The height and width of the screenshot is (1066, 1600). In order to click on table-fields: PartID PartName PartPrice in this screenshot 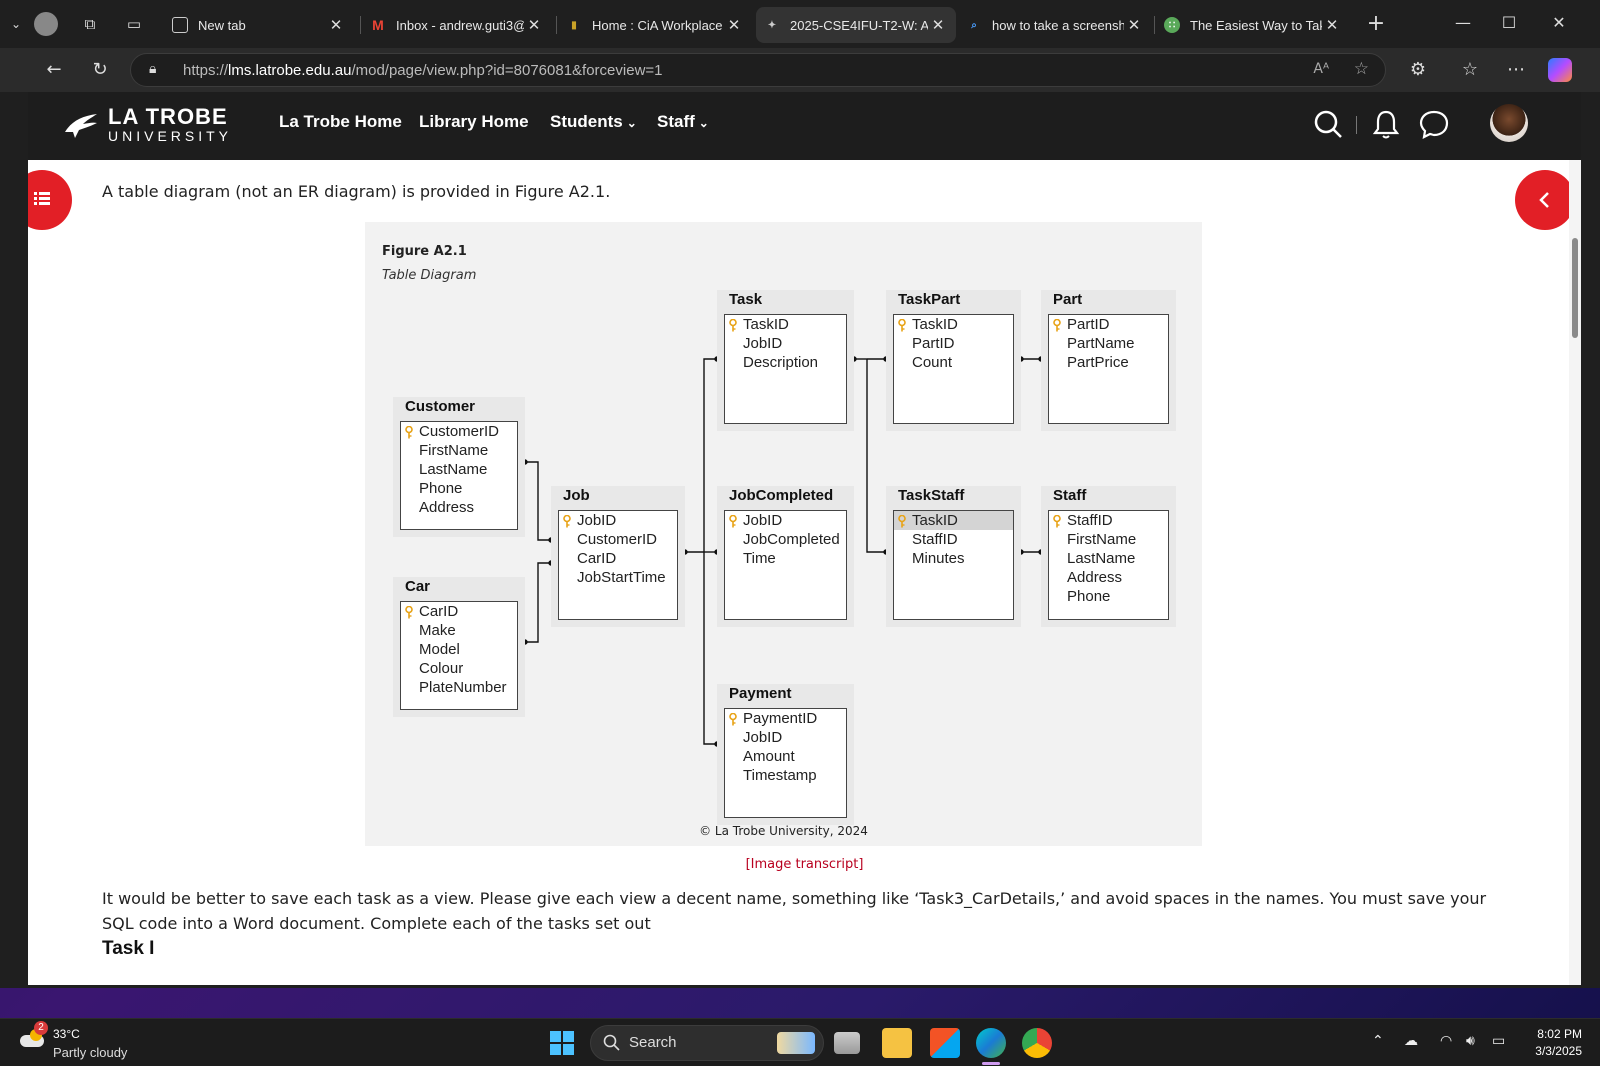, I will do `click(1108, 369)`.